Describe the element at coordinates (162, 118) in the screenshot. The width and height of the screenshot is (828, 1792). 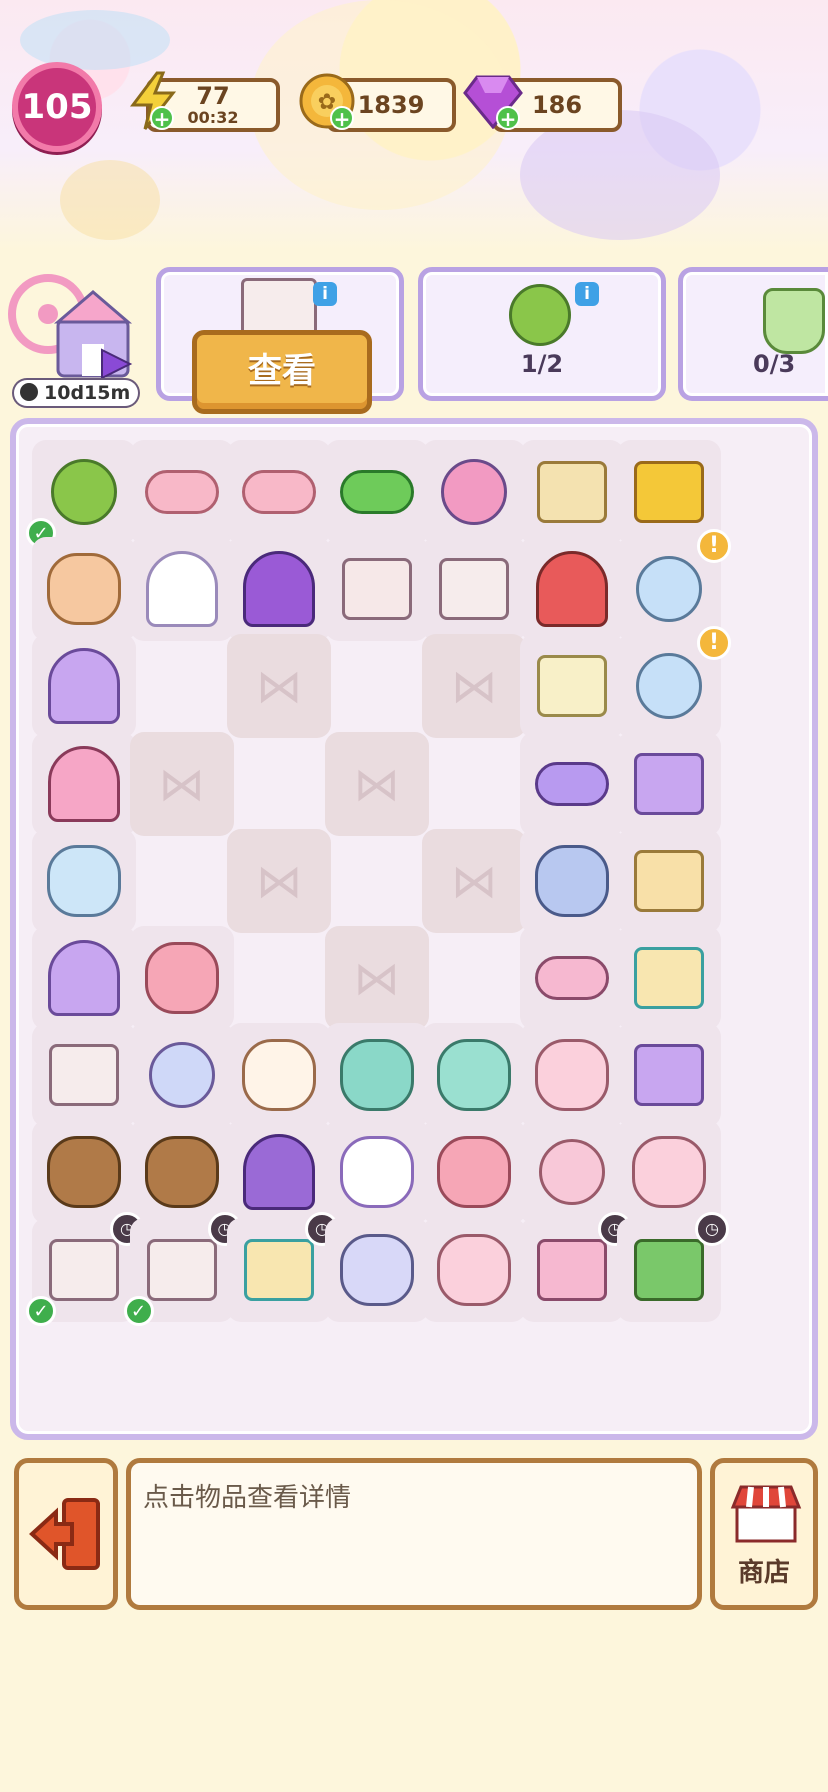
I see `add-energy-button: +` at that location.